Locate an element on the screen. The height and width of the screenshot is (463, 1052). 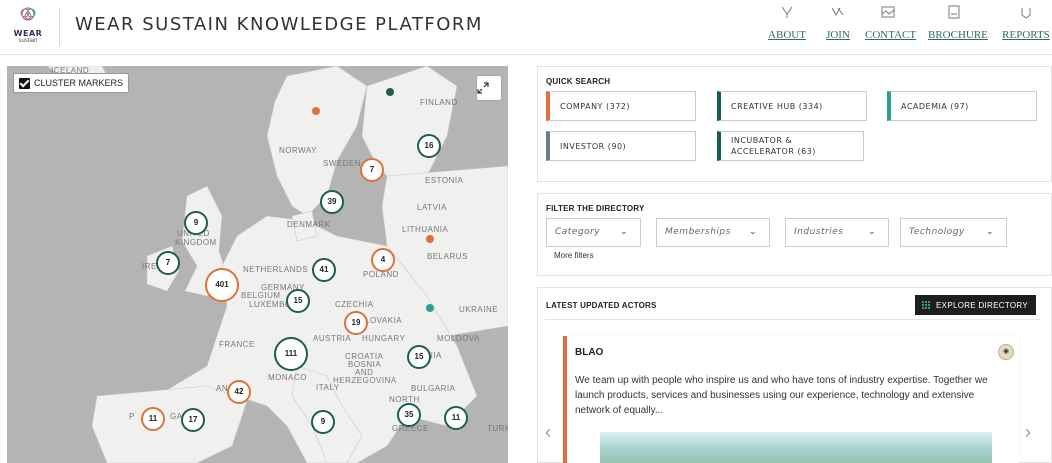
contact-icon is located at coordinates (888, 12).